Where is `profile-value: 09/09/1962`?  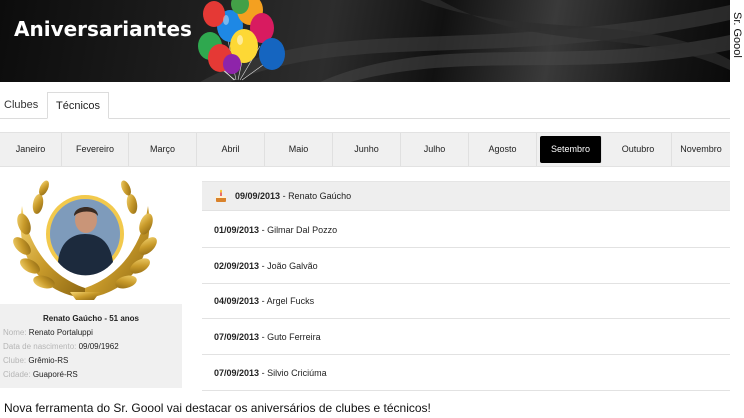
profile-value: 09/09/1962 is located at coordinates (98, 346).